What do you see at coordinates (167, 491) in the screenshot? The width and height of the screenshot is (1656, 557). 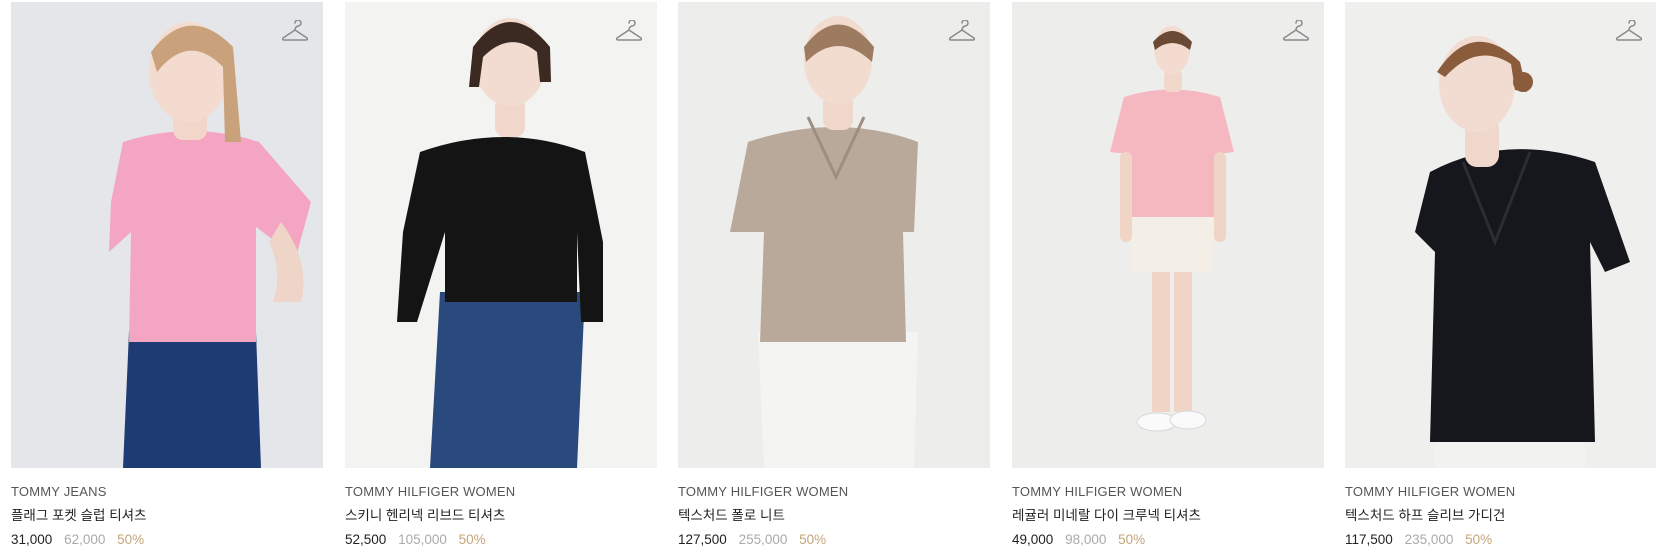 I see `product-brand: TOMMY JEANS` at bounding box center [167, 491].